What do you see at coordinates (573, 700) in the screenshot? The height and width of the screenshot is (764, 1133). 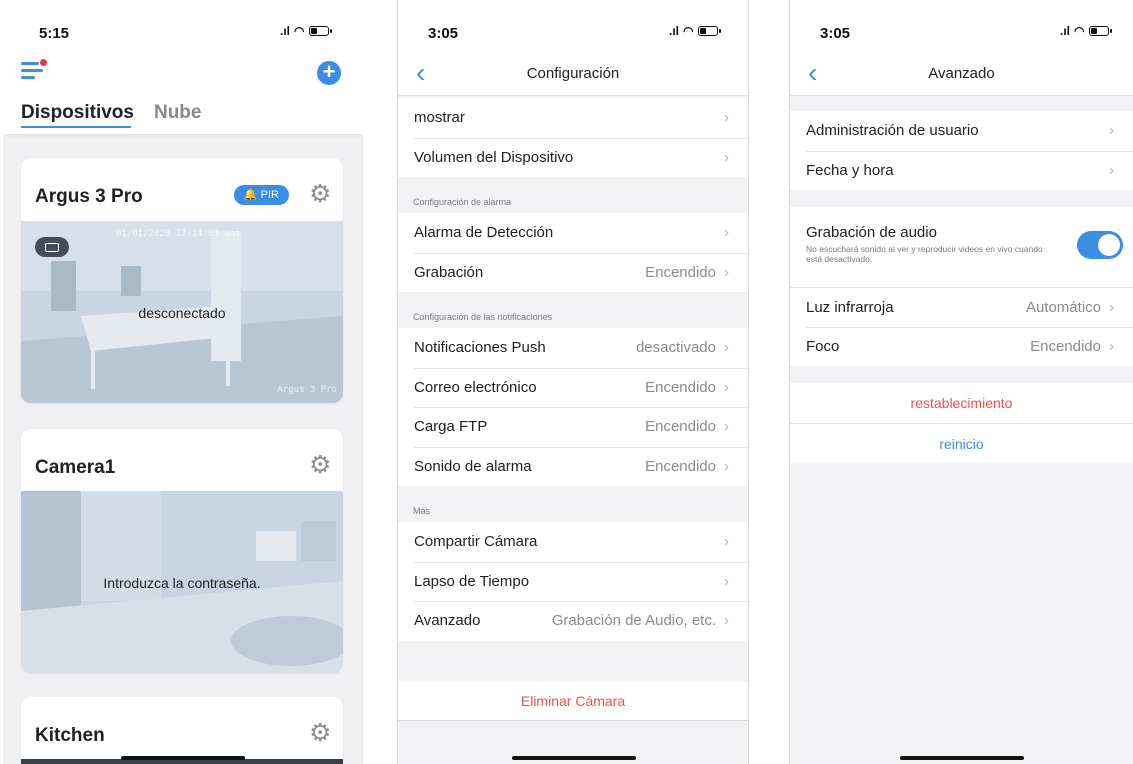 I see `delete-camera-button: Eliminar Cámara` at bounding box center [573, 700].